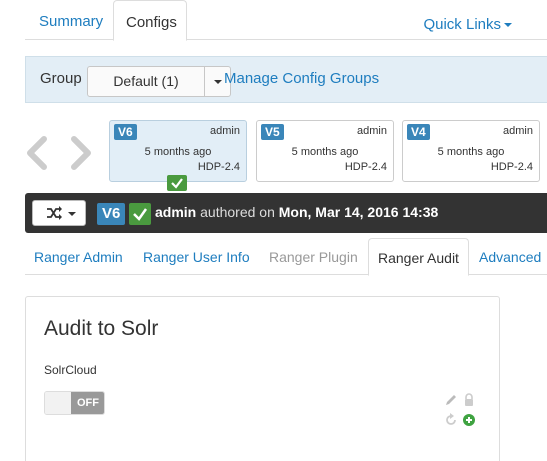 This screenshot has width=547, height=461. I want to click on current-version-check-icon, so click(177, 183).